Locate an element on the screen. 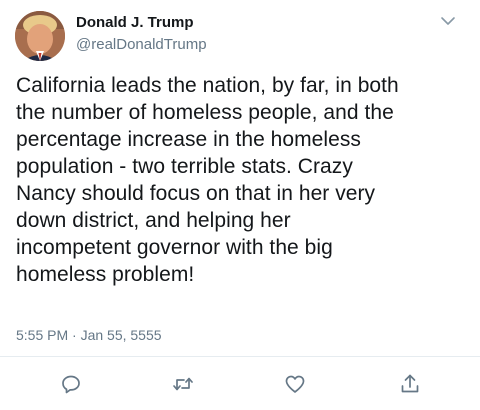 Image resolution: width=480 pixels, height=410 pixels. display-name: Donald J. Trump is located at coordinates (135, 23).